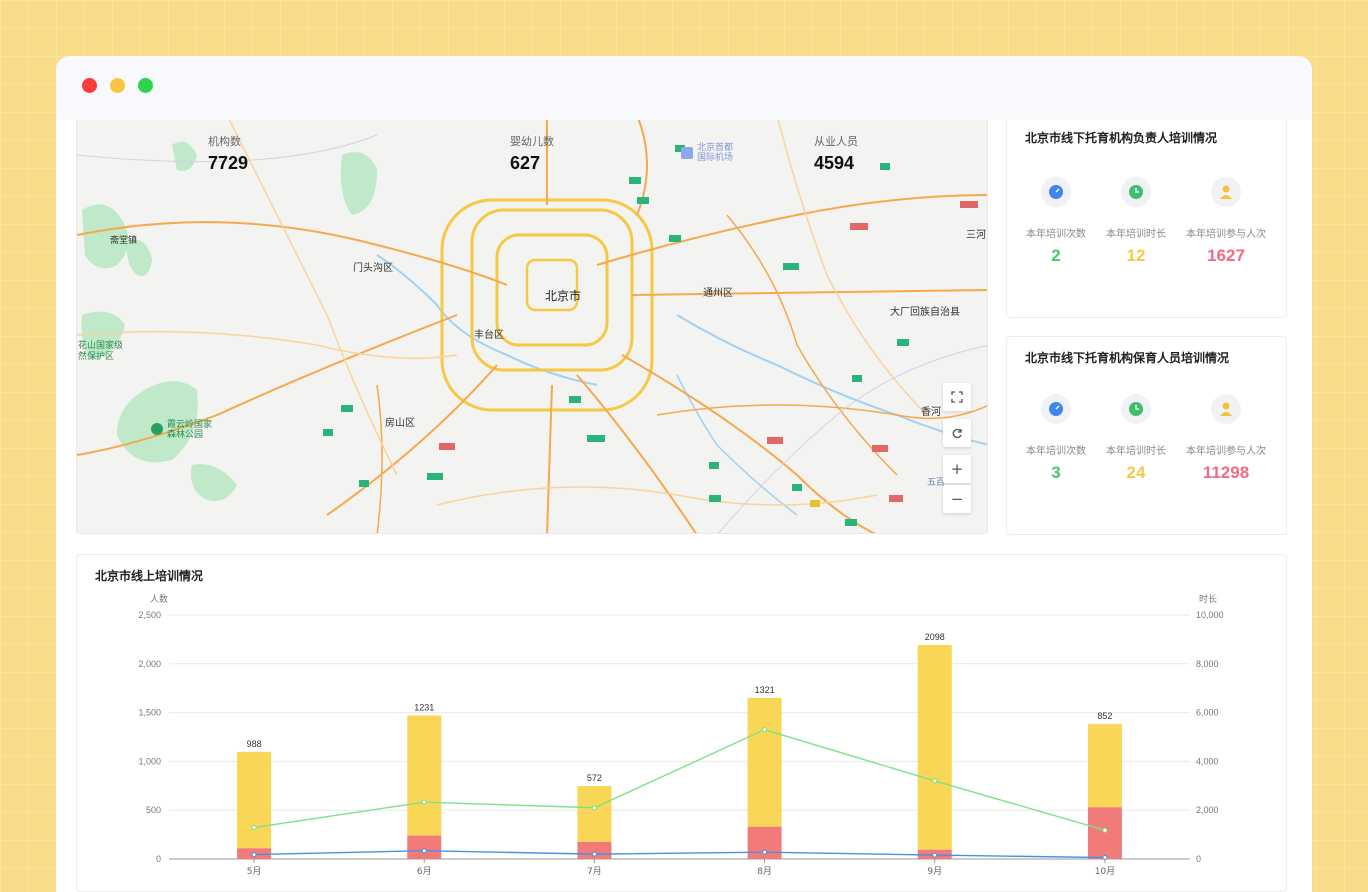 The height and width of the screenshot is (892, 1368). Describe the element at coordinates (89, 85) in the screenshot. I see `close-button` at that location.